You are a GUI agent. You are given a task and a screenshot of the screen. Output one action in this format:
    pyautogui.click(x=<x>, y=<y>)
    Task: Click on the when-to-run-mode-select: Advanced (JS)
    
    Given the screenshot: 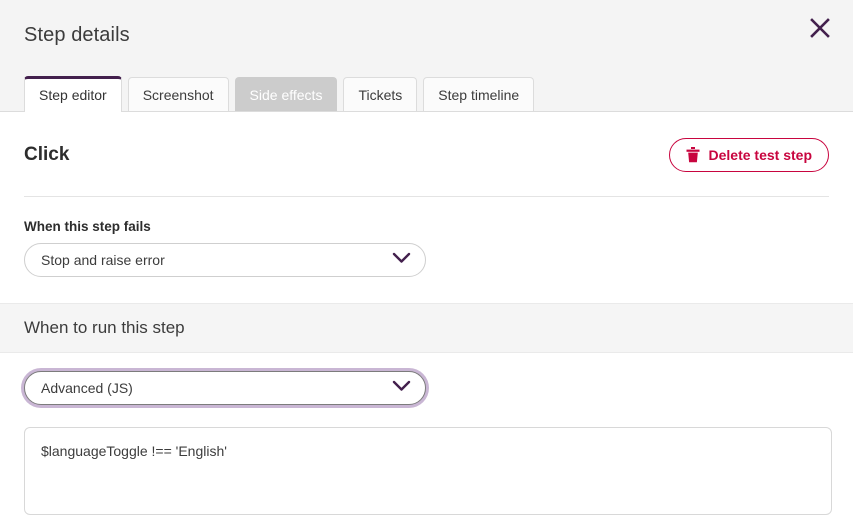 What is the action you would take?
    pyautogui.click(x=225, y=388)
    